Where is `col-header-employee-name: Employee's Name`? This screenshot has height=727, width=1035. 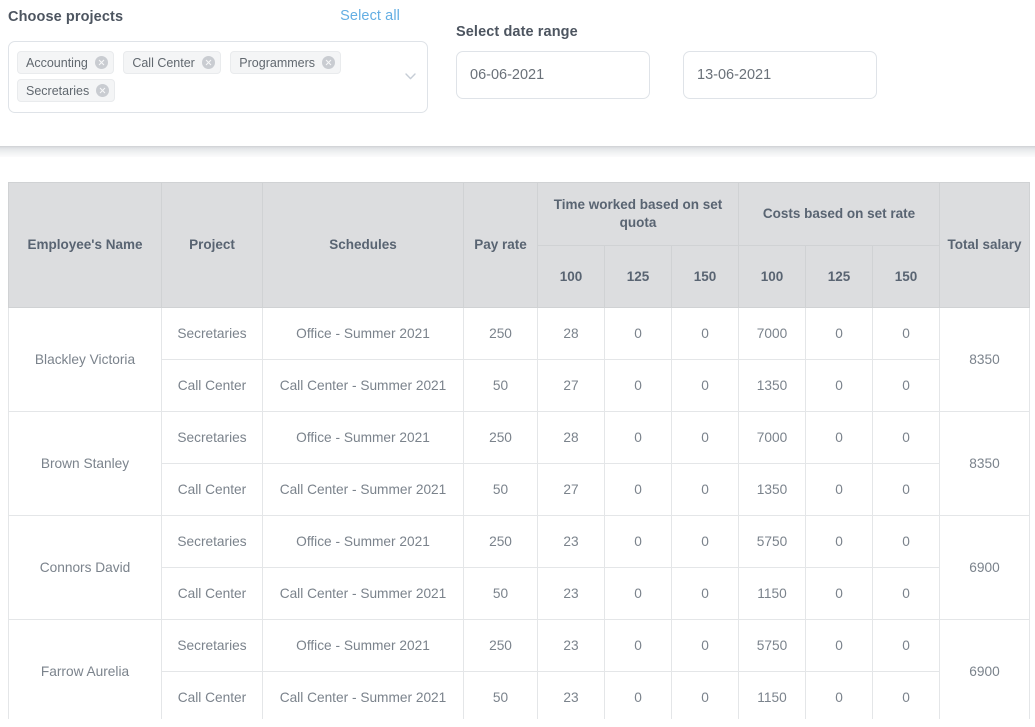 col-header-employee-name: Employee's Name is located at coordinates (85, 245).